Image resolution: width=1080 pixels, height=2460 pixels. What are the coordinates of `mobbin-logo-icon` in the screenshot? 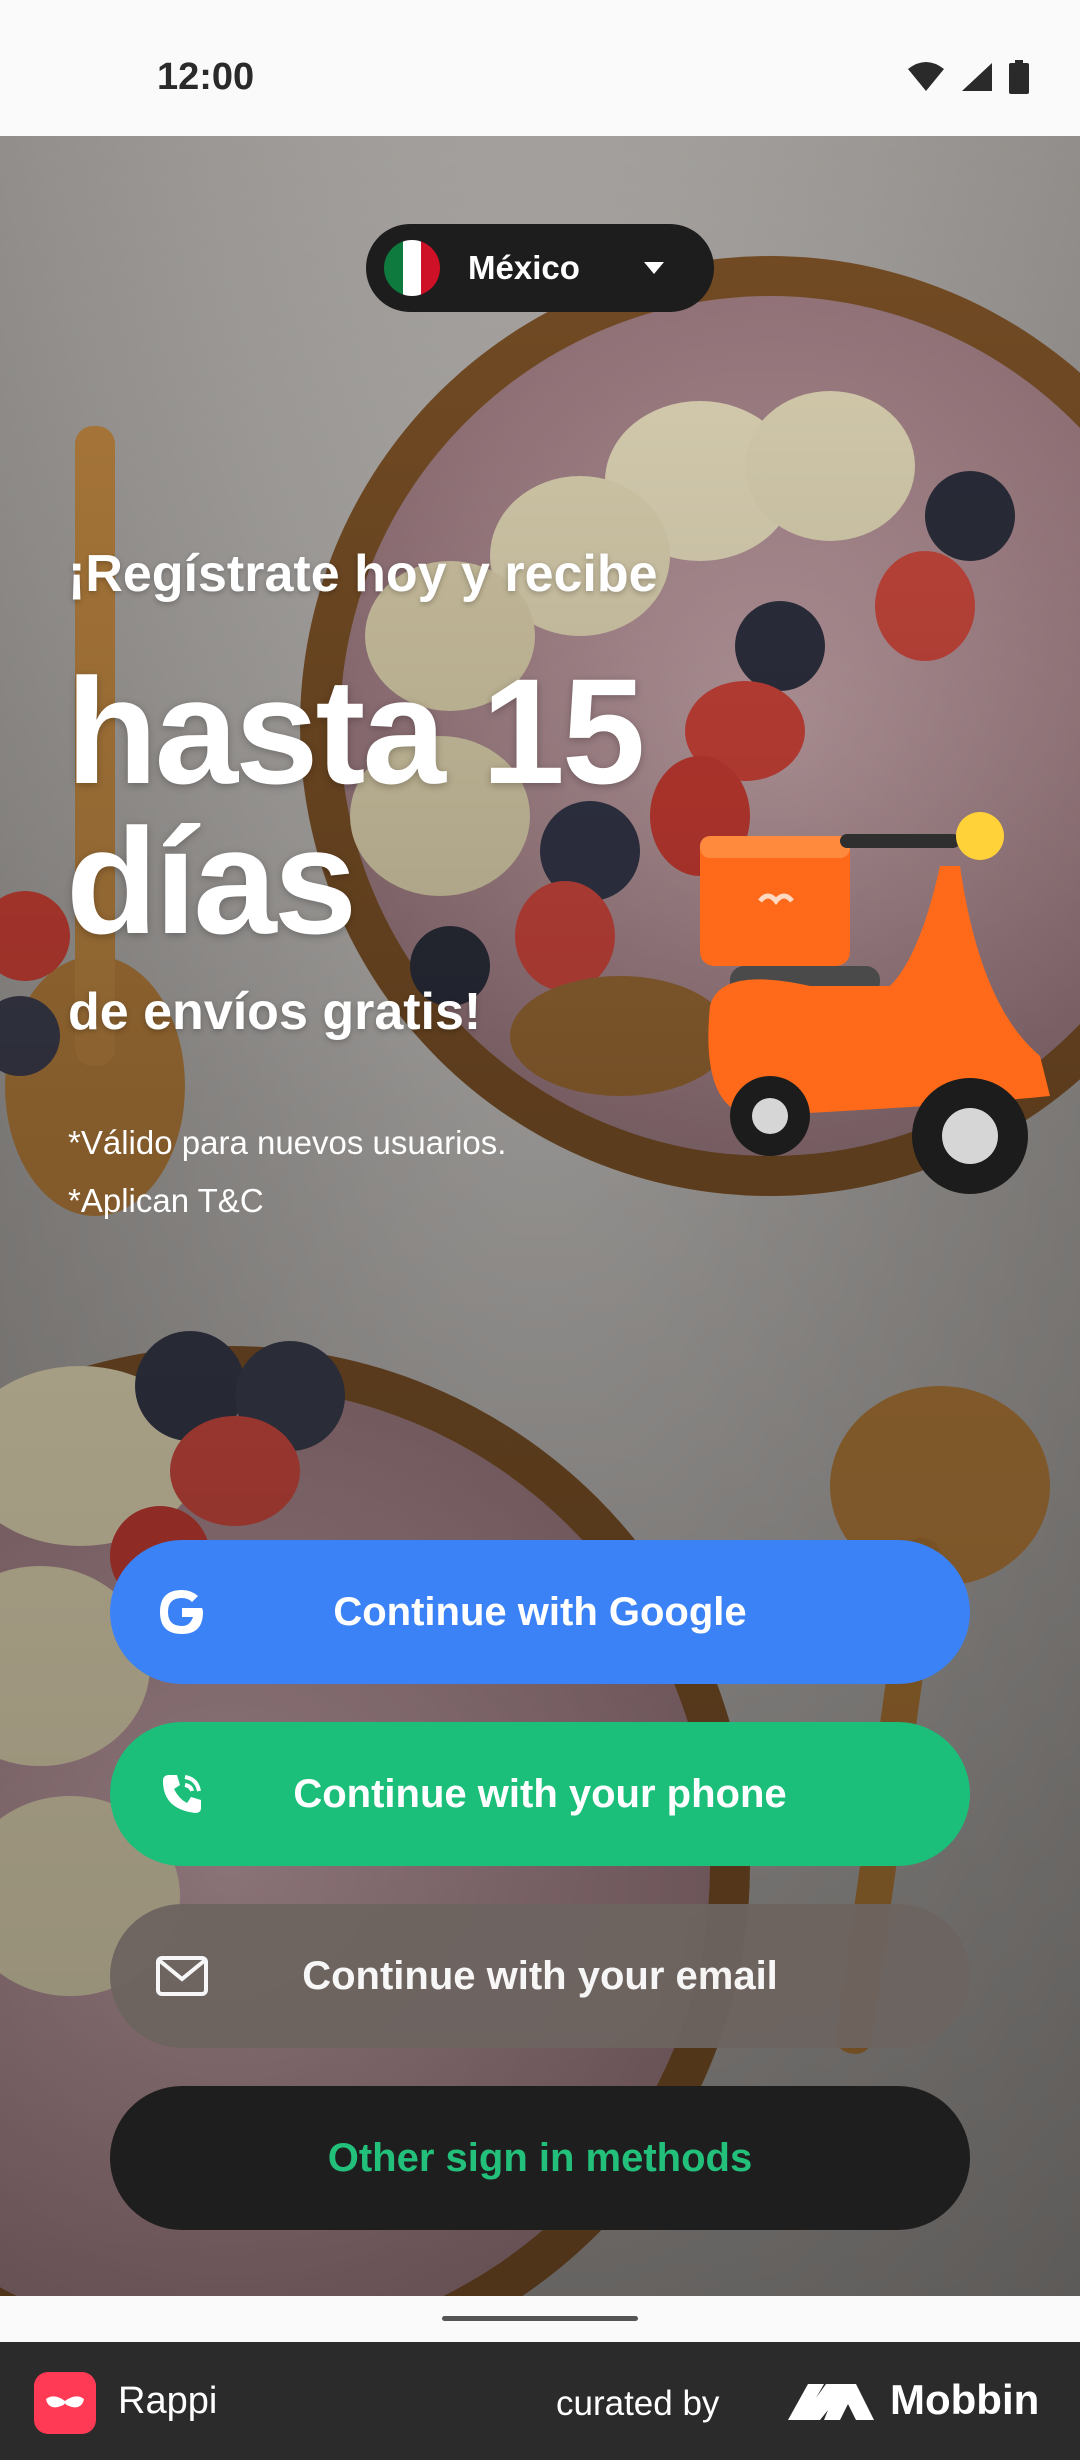 It's located at (831, 2402).